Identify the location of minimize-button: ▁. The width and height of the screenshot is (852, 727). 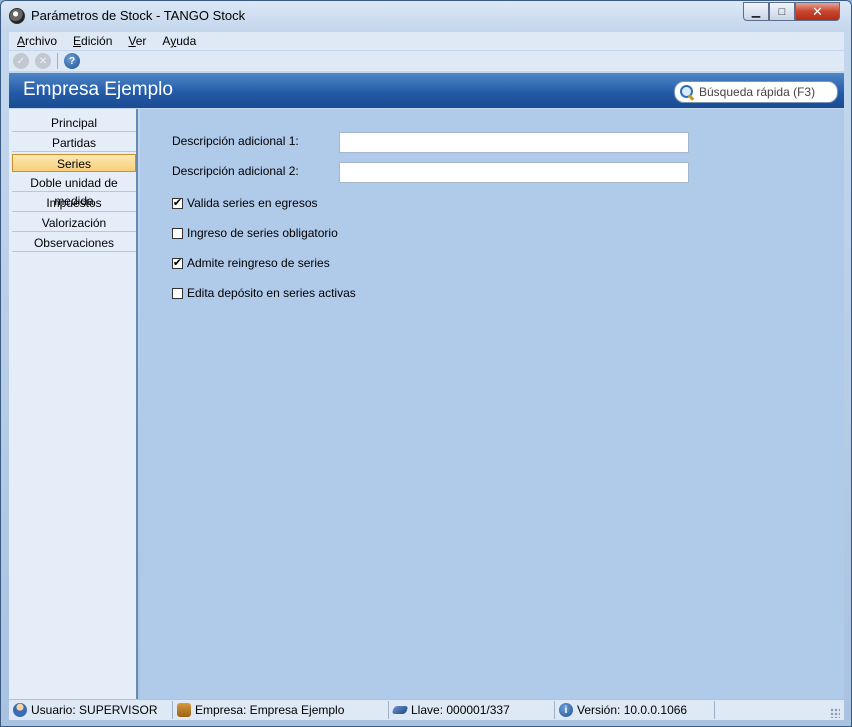
(756, 11).